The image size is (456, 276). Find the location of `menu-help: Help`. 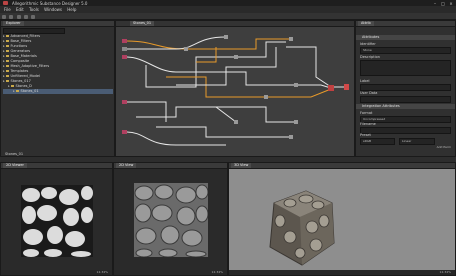

menu-help: Help is located at coordinates (71, 9).